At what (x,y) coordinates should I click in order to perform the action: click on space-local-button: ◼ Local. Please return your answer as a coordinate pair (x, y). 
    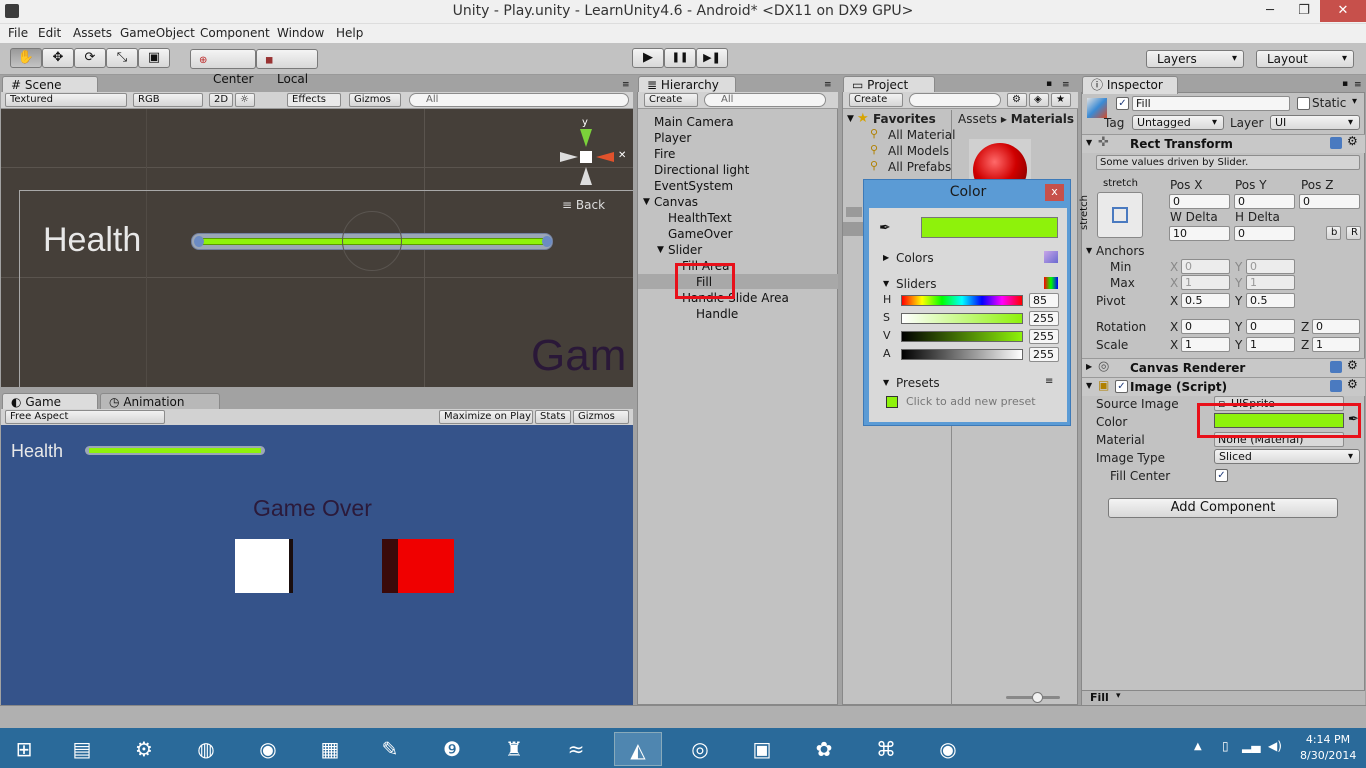
    Looking at the image, I should click on (287, 67).